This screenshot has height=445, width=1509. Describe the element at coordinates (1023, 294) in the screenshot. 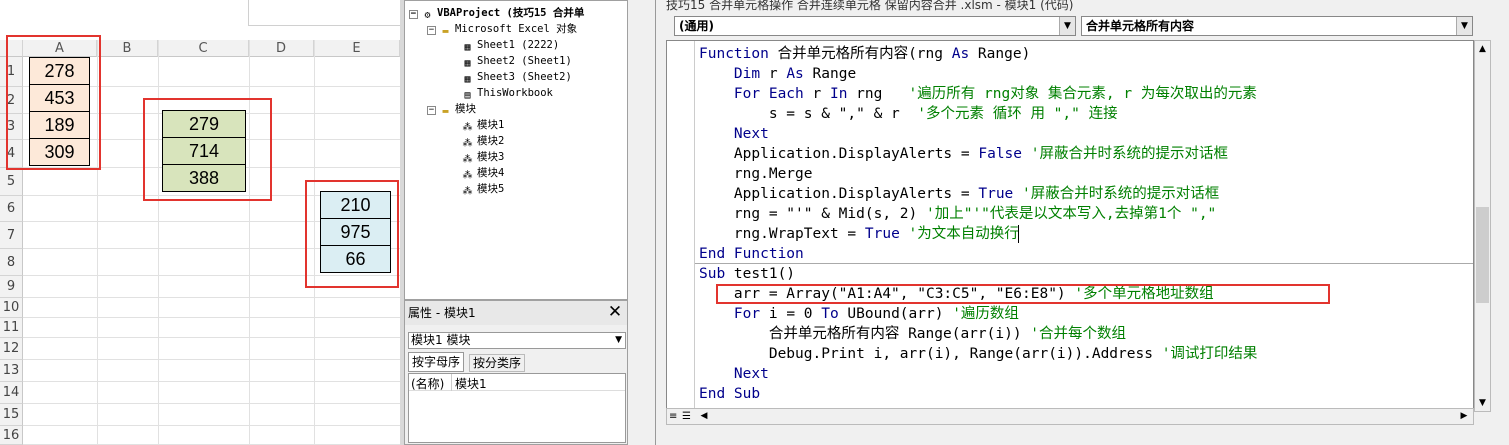

I see `highlight-box-array-line` at that location.